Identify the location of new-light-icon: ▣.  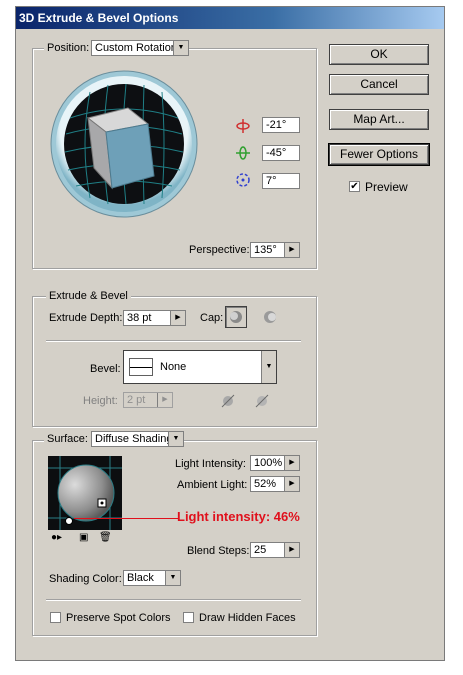
(83, 537).